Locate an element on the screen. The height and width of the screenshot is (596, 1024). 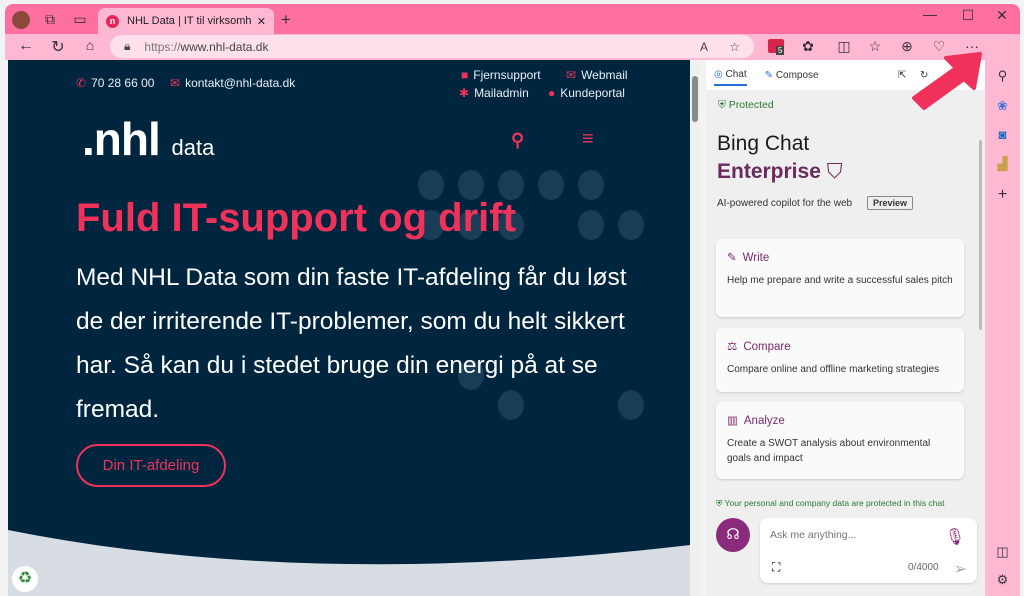
chat-scrollbar is located at coordinates (980, 235).